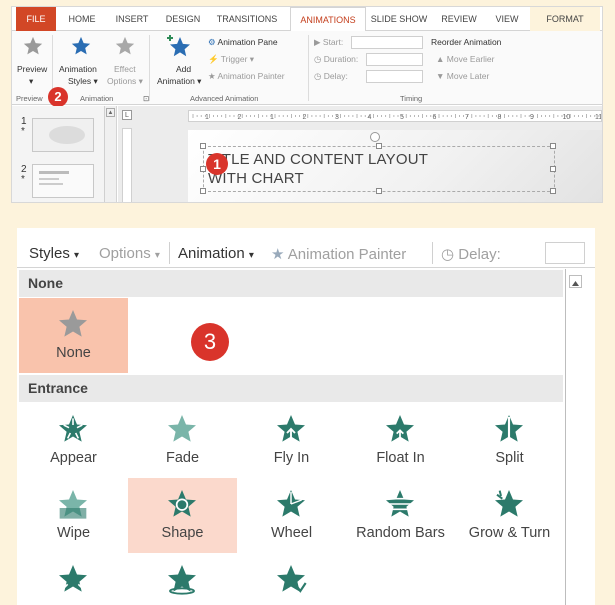  I want to click on tab-transitions: TRANSITIONS, so click(247, 19).